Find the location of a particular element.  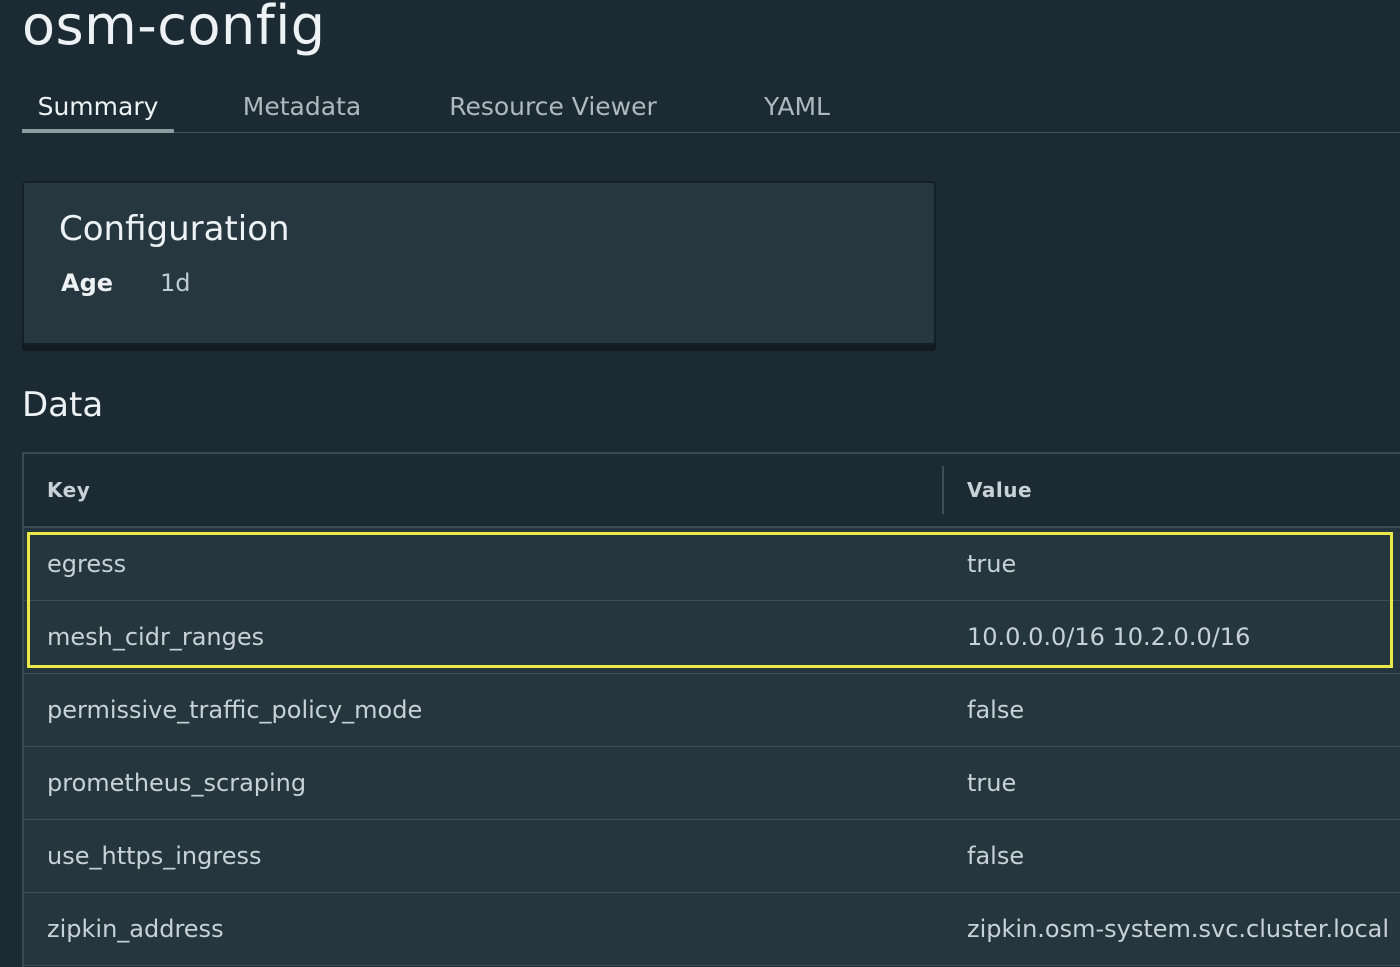

column-header-value: Value is located at coordinates (999, 490).